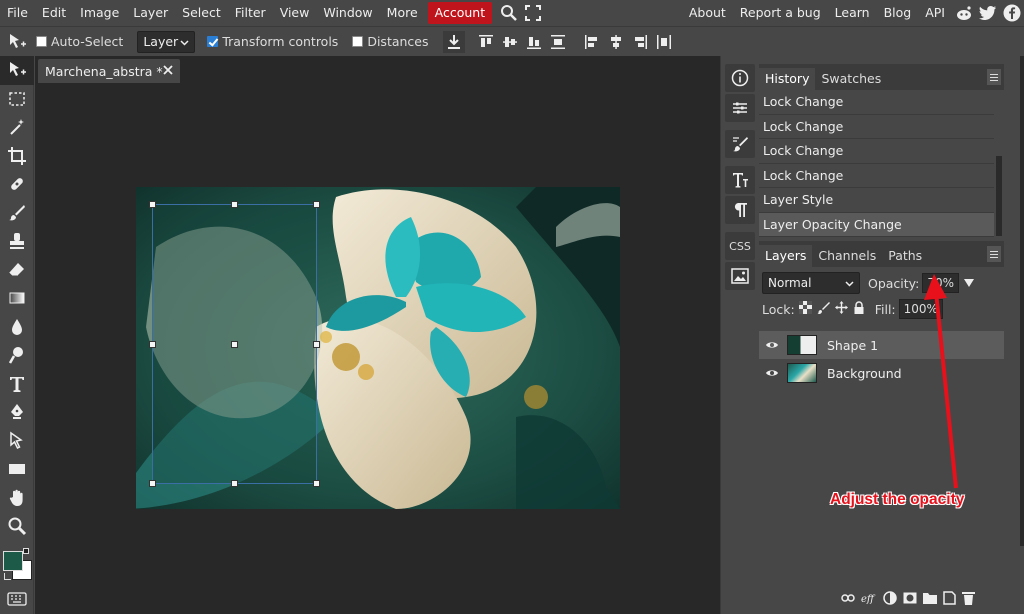 The height and width of the screenshot is (614, 1024). I want to click on align-bottom-icon, so click(534, 42).